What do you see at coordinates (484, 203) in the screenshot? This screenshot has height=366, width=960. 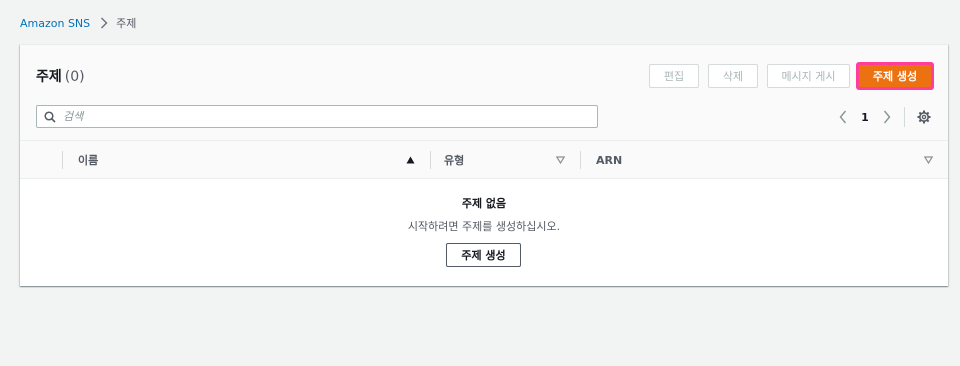 I see `empty-state-title: 주제 없음` at bounding box center [484, 203].